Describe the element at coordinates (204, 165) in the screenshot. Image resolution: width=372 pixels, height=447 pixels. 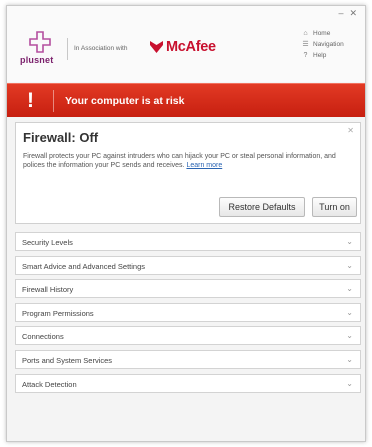
I see `learn-more-link: Learn more` at that location.